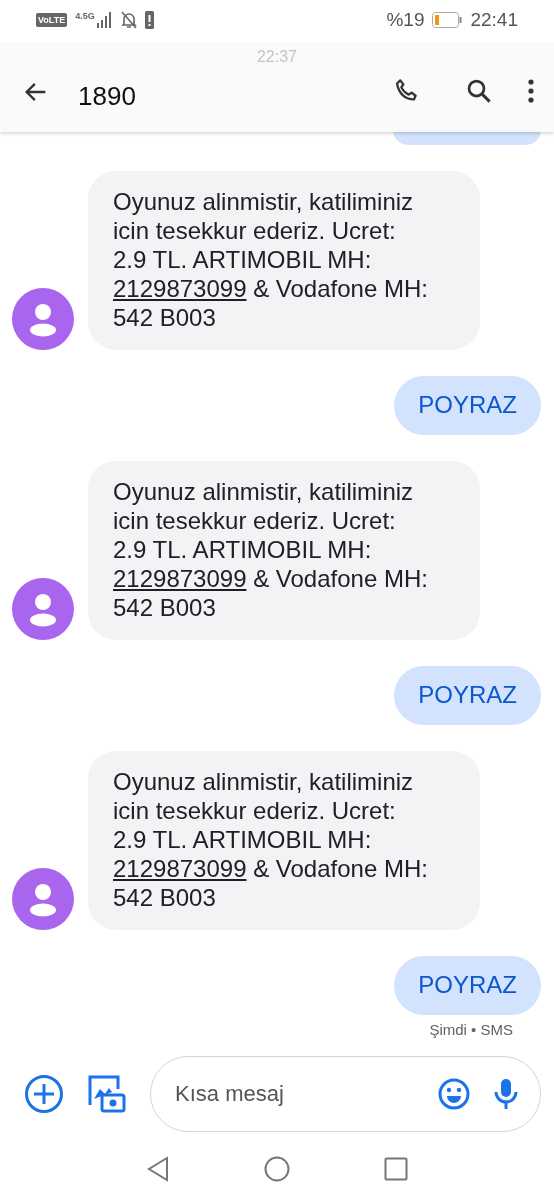 The image size is (554, 1200). What do you see at coordinates (471, 1029) in the screenshot?
I see `message-status: Şimdi • SMS` at bounding box center [471, 1029].